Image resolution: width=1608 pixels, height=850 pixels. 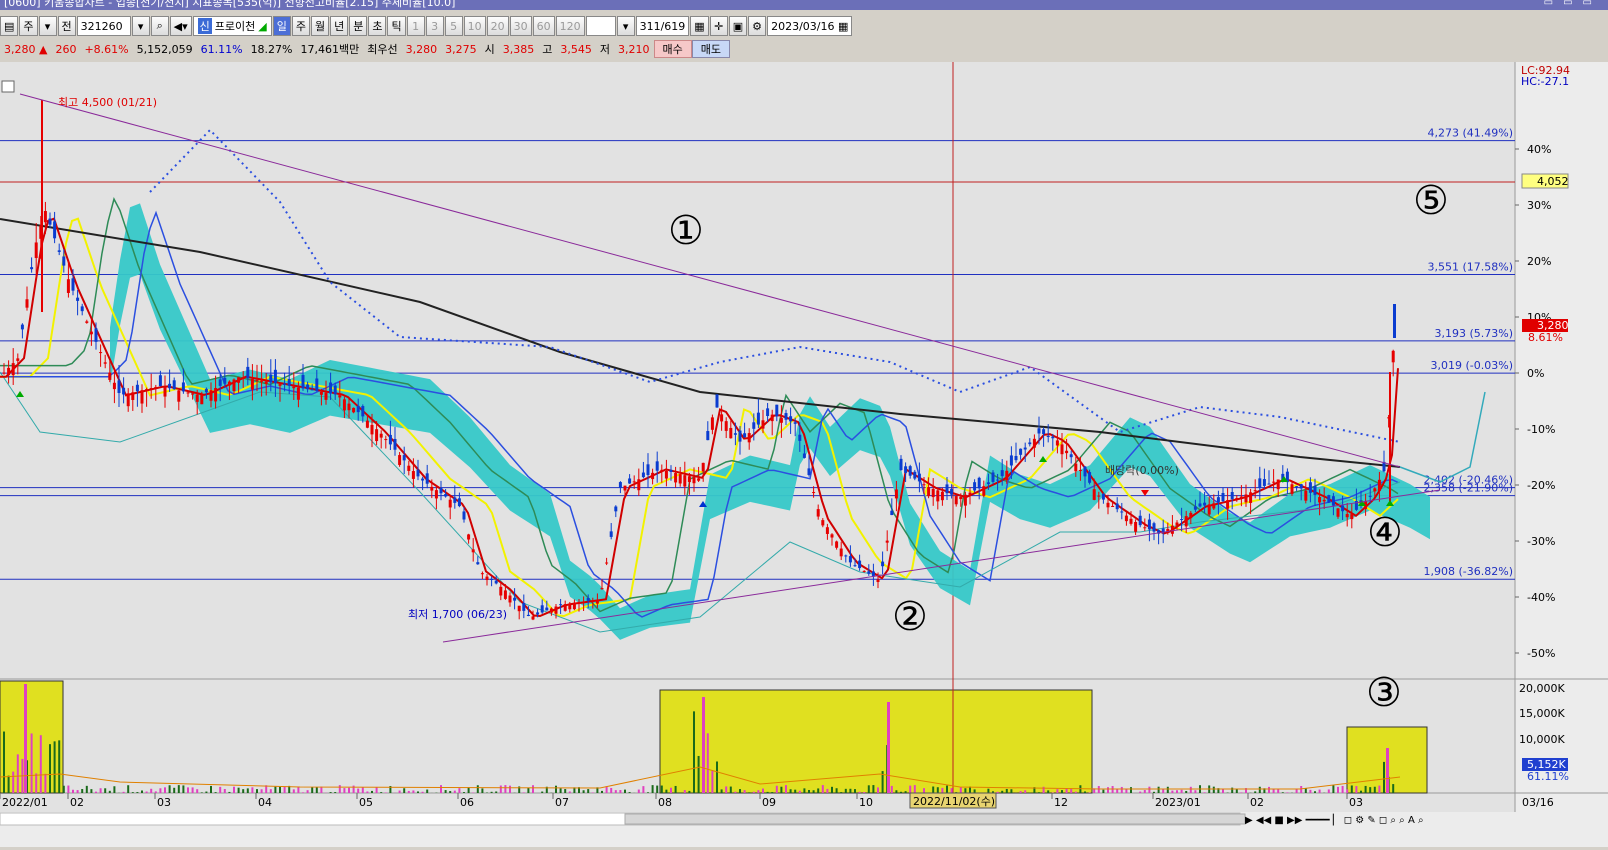 I want to click on buy-button: 매수, so click(x=673, y=49).